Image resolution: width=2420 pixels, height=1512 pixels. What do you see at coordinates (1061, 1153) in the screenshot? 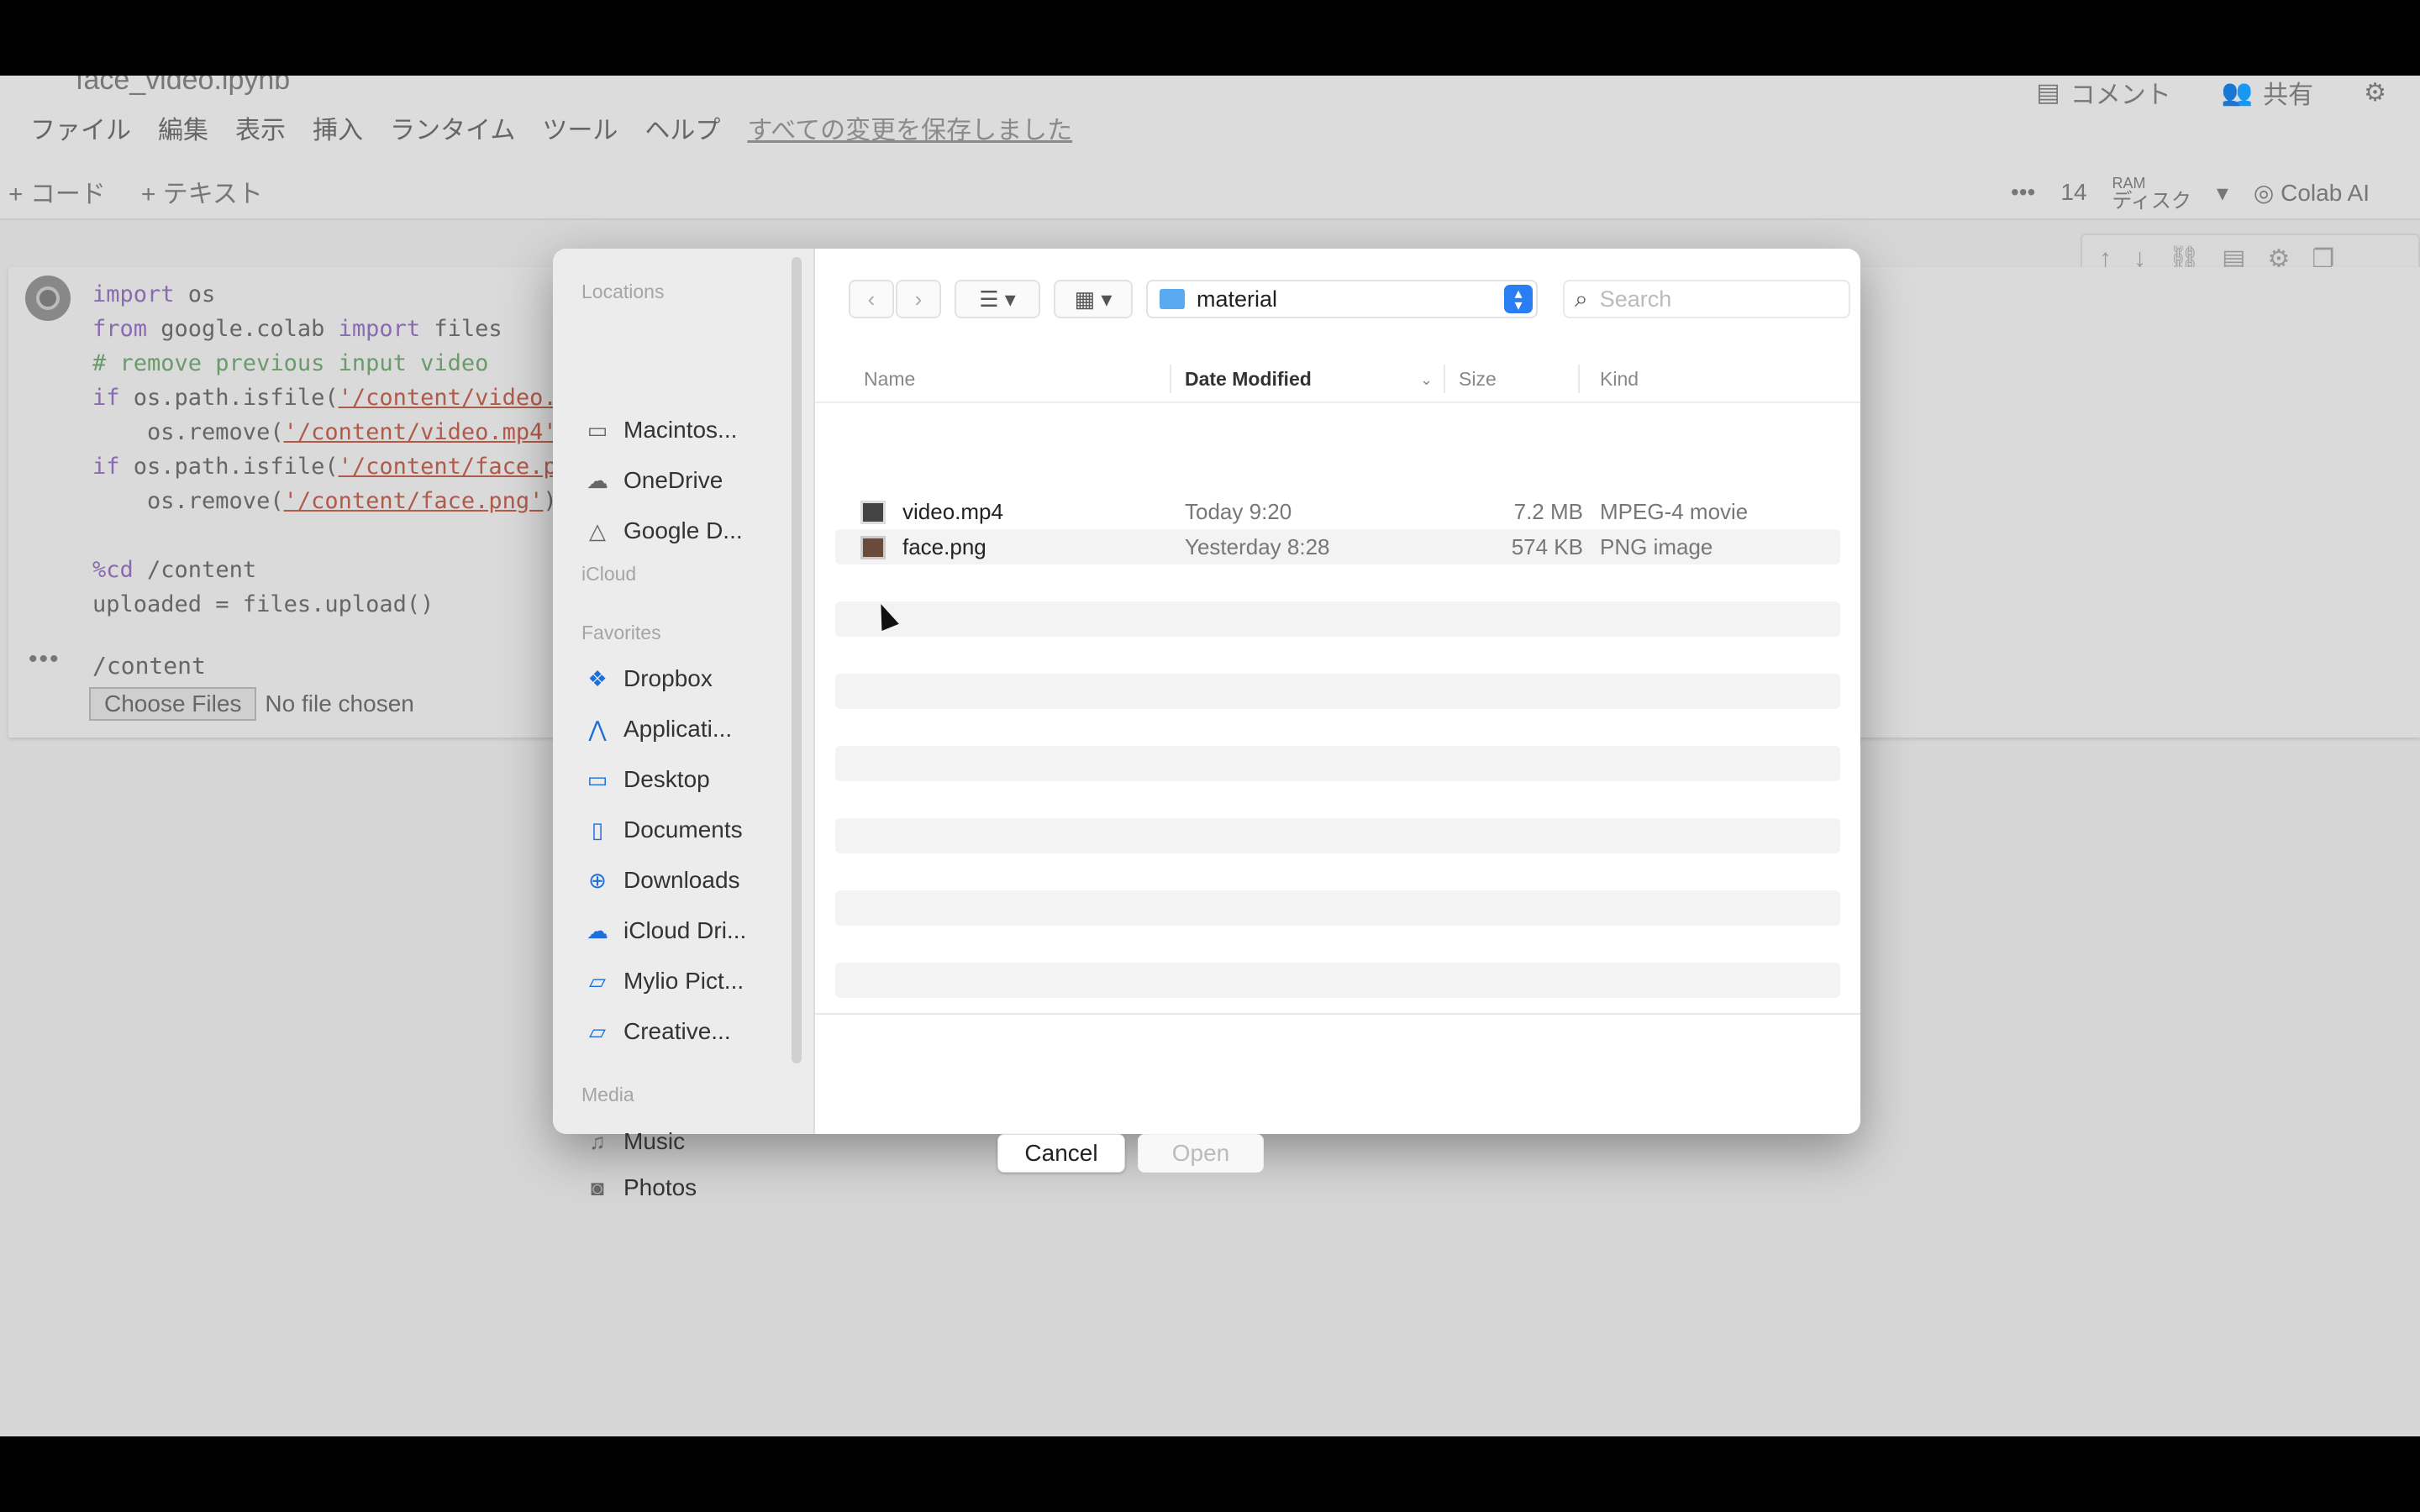
I see `cancel-button: Cancel` at bounding box center [1061, 1153].